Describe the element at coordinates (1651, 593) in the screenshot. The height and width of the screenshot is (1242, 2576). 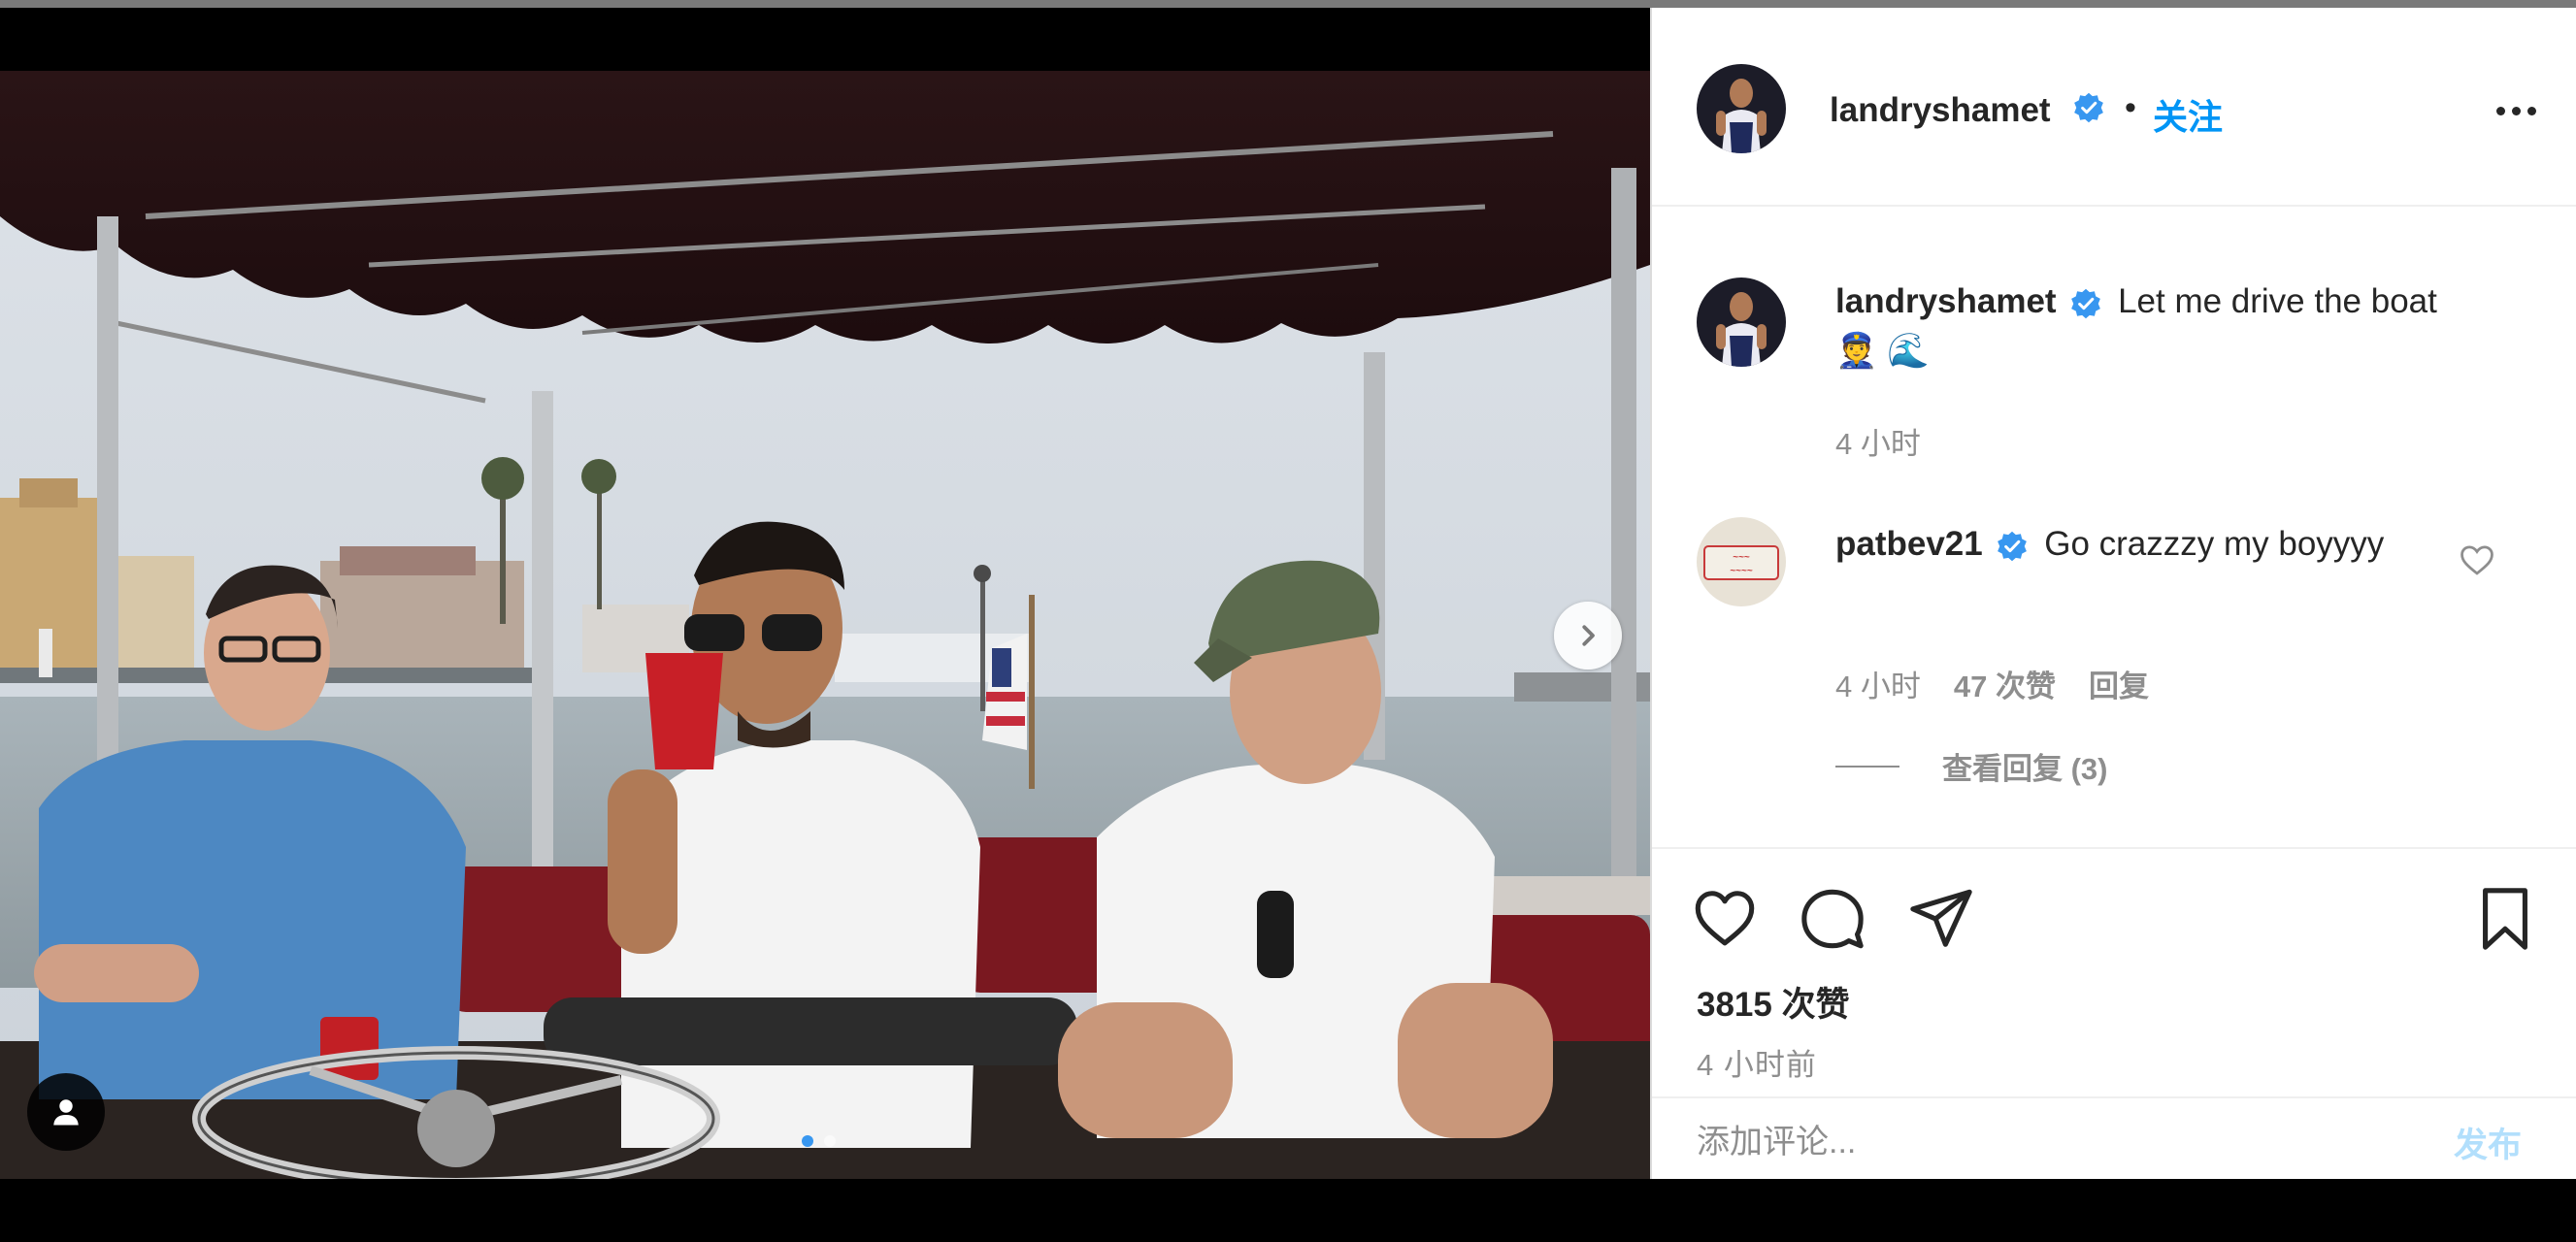
I see `pane-divider` at that location.